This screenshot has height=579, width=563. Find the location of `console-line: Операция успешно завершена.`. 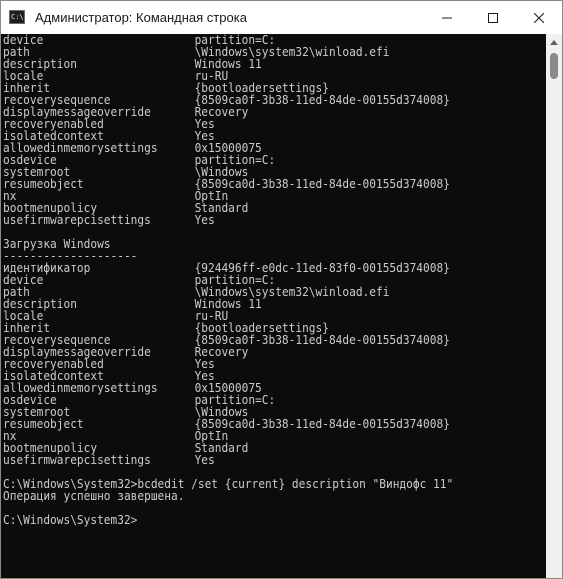

console-line: Операция успешно завершена. is located at coordinates (255, 496).